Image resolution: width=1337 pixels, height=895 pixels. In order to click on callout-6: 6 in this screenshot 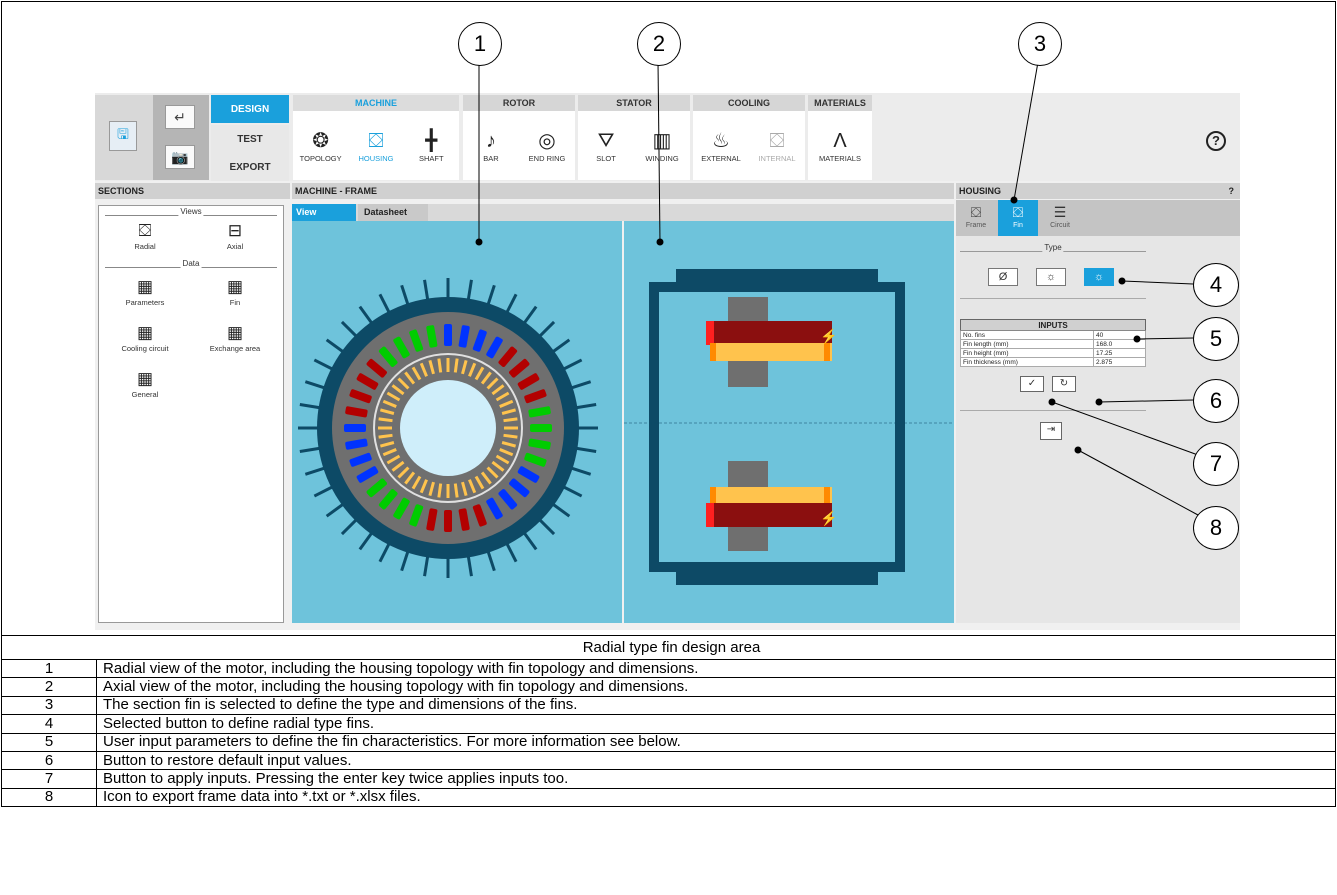, I will do `click(1216, 401)`.